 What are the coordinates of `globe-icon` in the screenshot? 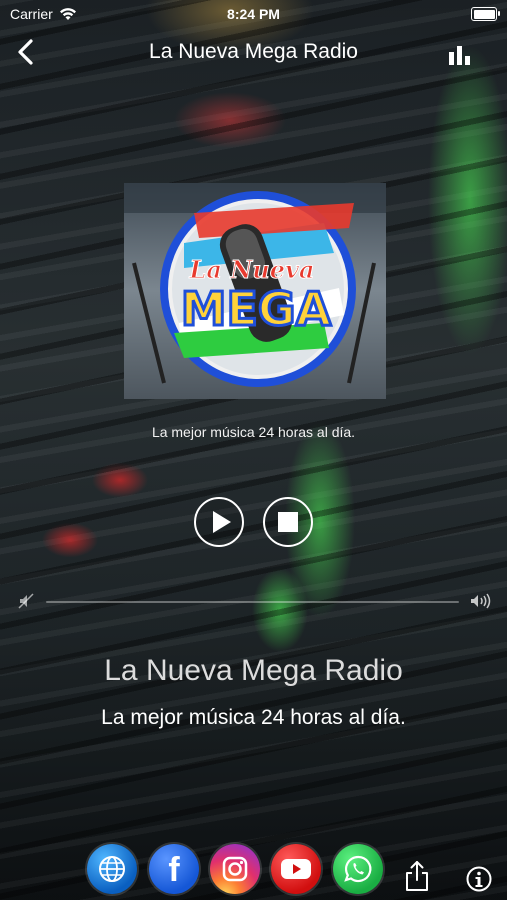 It's located at (112, 869).